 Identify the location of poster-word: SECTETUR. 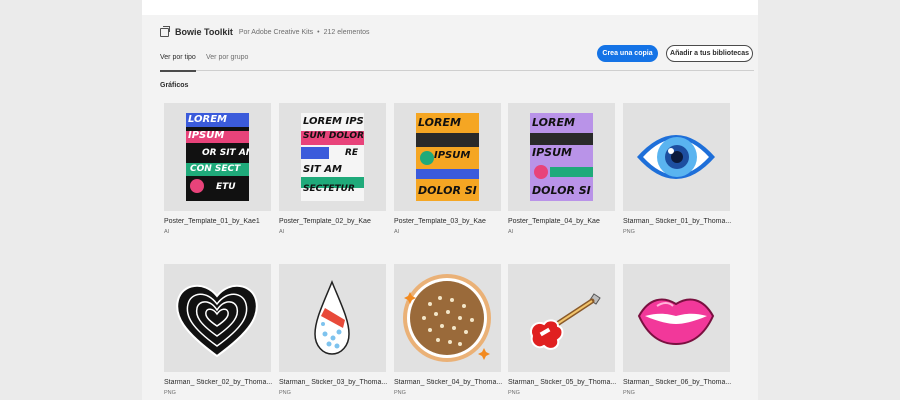
(329, 189).